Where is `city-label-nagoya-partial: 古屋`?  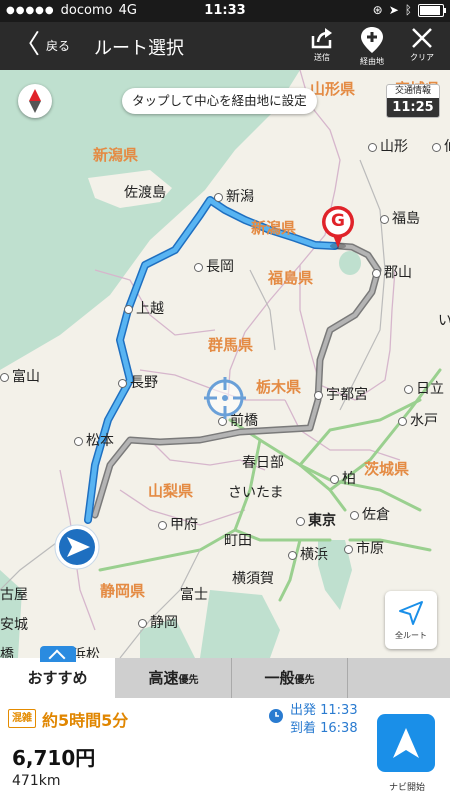 city-label-nagoya-partial: 古屋 is located at coordinates (14, 595).